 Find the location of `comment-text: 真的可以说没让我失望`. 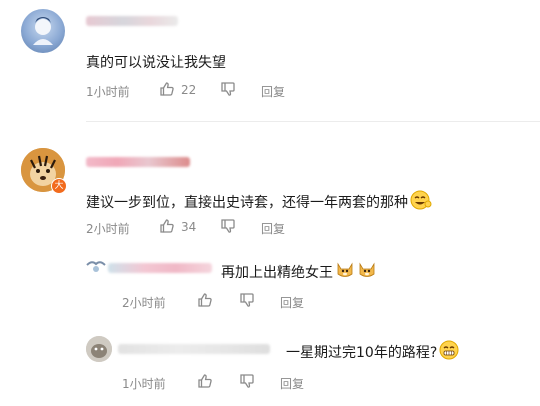

comment-text: 真的可以说没让我失望 is located at coordinates (156, 63).